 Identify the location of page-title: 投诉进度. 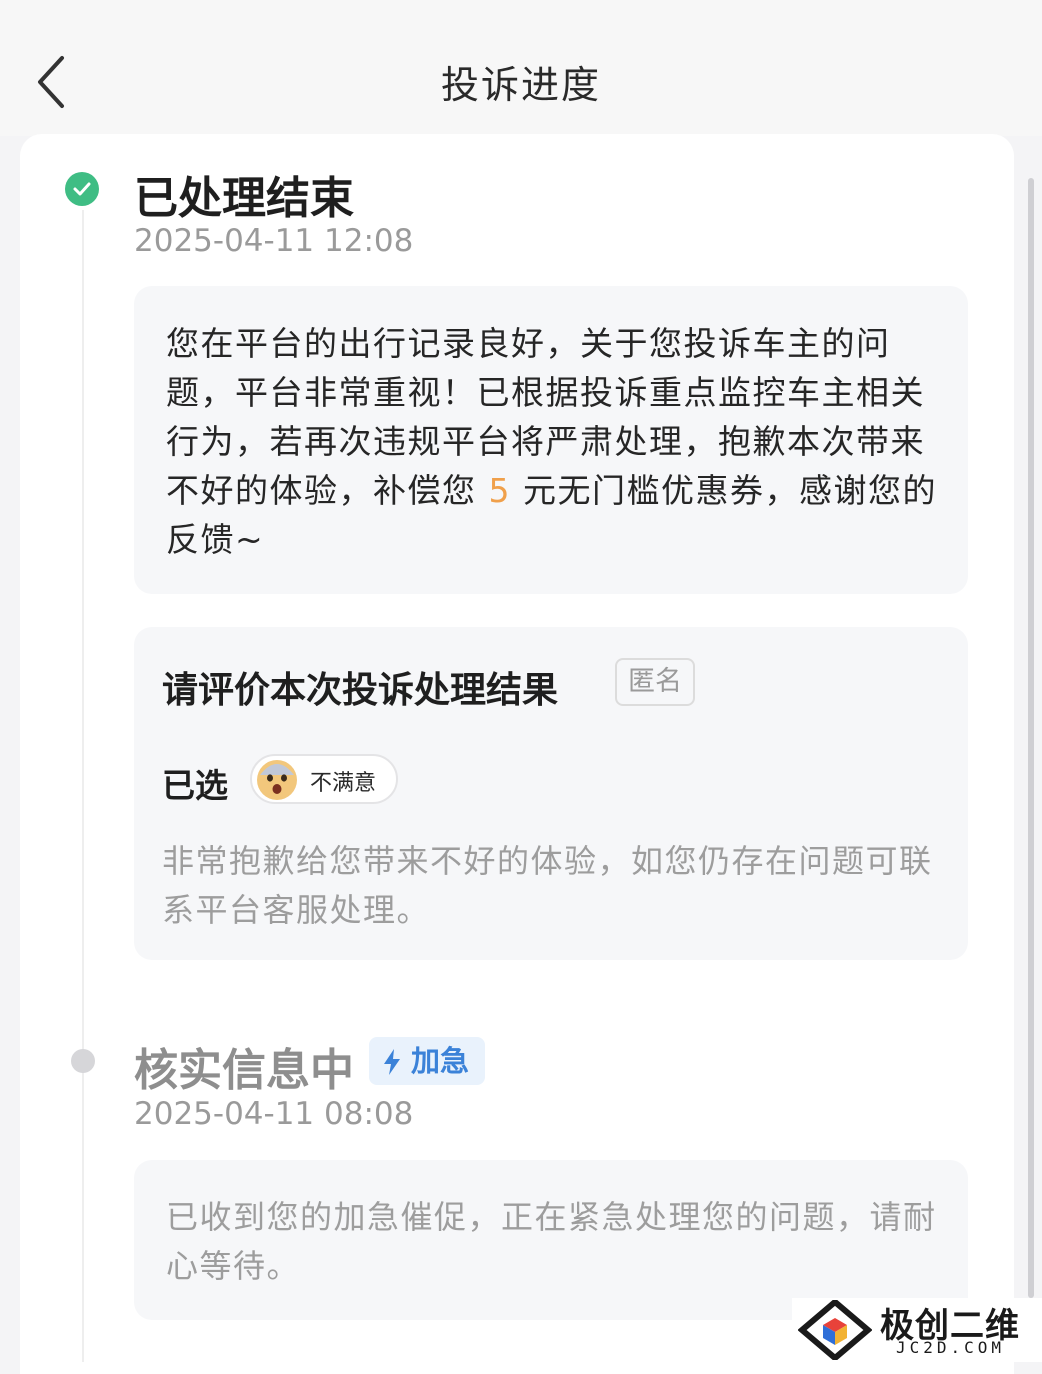
(520, 85).